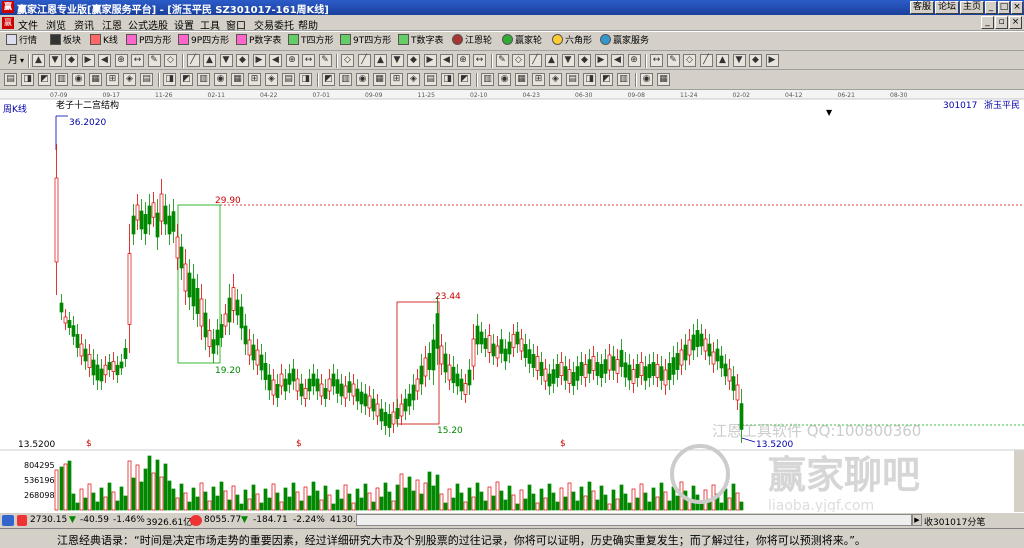 The image size is (1024, 548). Describe the element at coordinates (947, 7) in the screenshot. I see `forum-button: 论坛` at that location.